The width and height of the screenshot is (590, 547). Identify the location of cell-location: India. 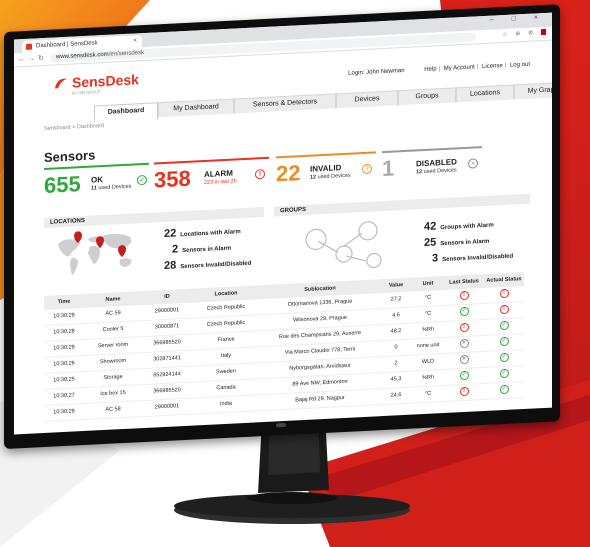
(226, 404).